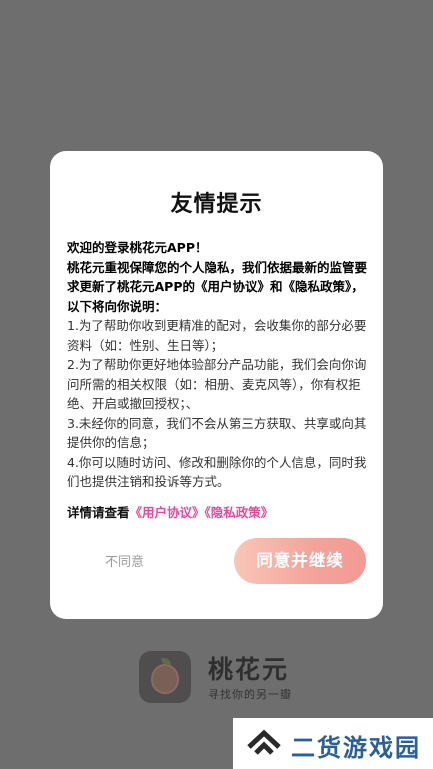  What do you see at coordinates (217, 335) in the screenshot?
I see `policy-item-1: 1.为了帮助你收到更精准的配对，会收集你的部分必要资料（如：性别、生日等）；` at bounding box center [217, 335].